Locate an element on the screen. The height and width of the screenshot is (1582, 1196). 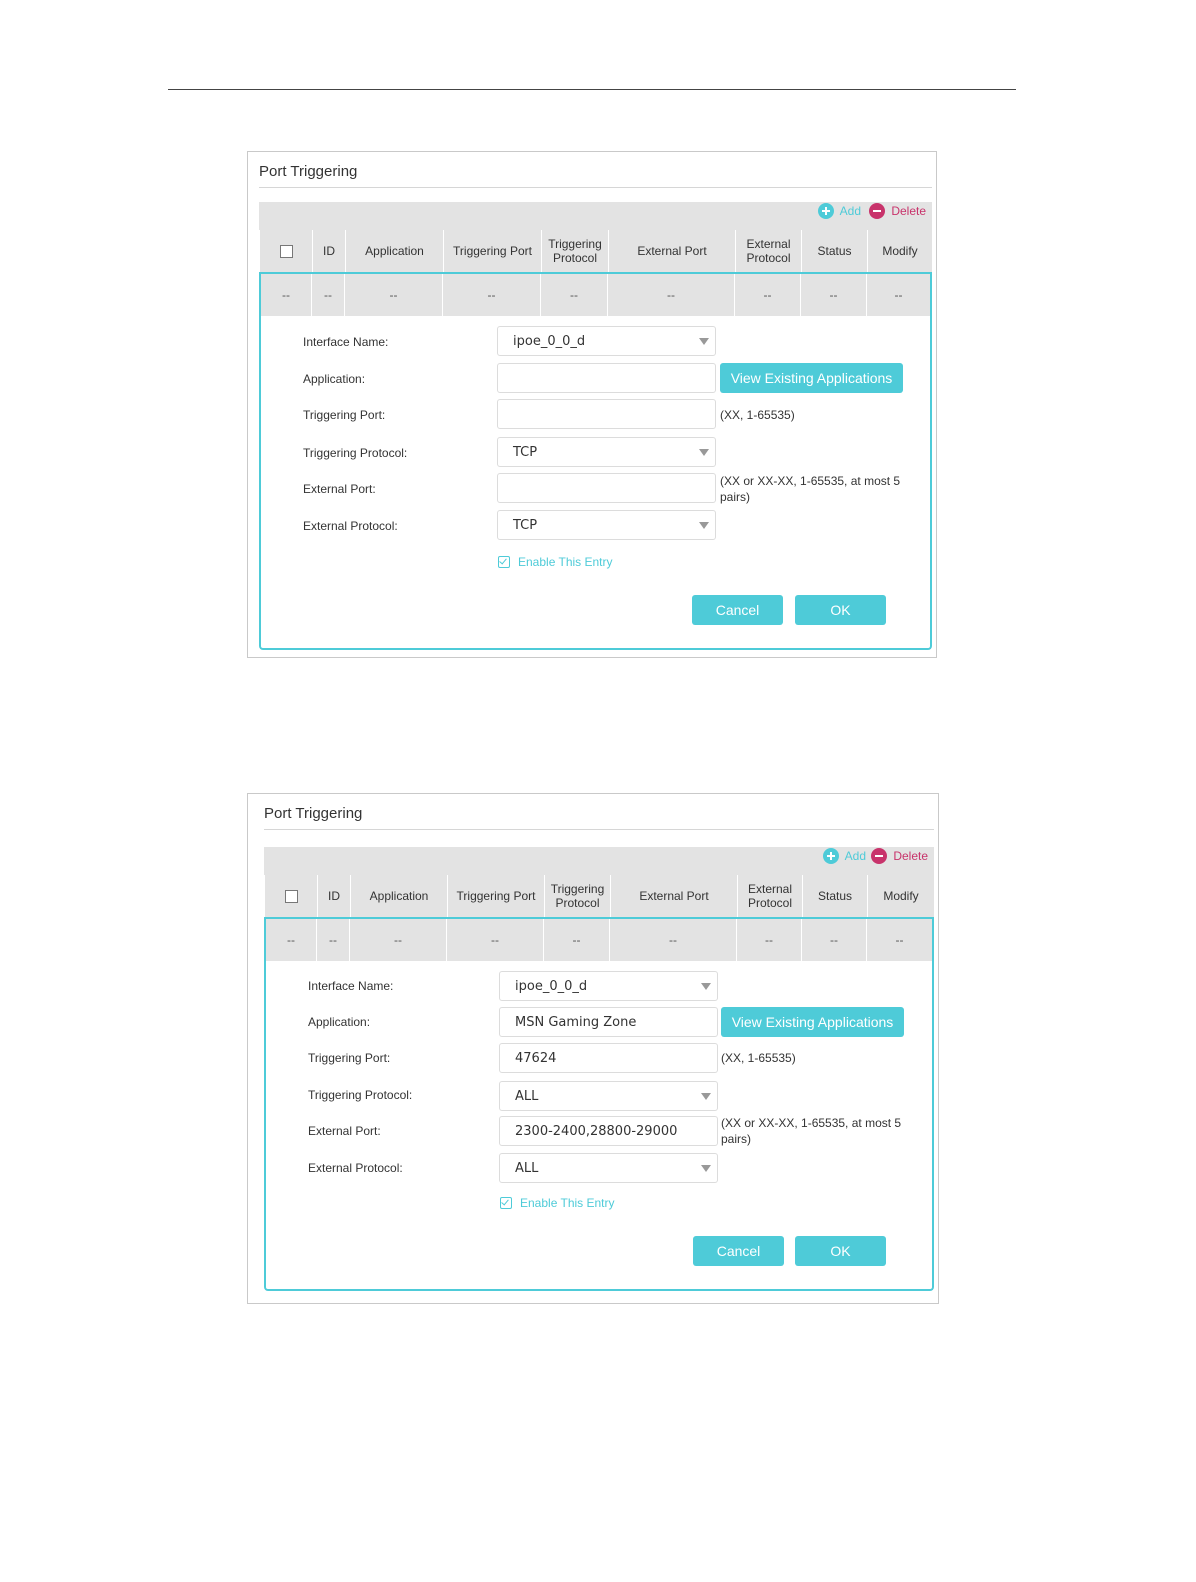
column-header-application: Application is located at coordinates (395, 251).